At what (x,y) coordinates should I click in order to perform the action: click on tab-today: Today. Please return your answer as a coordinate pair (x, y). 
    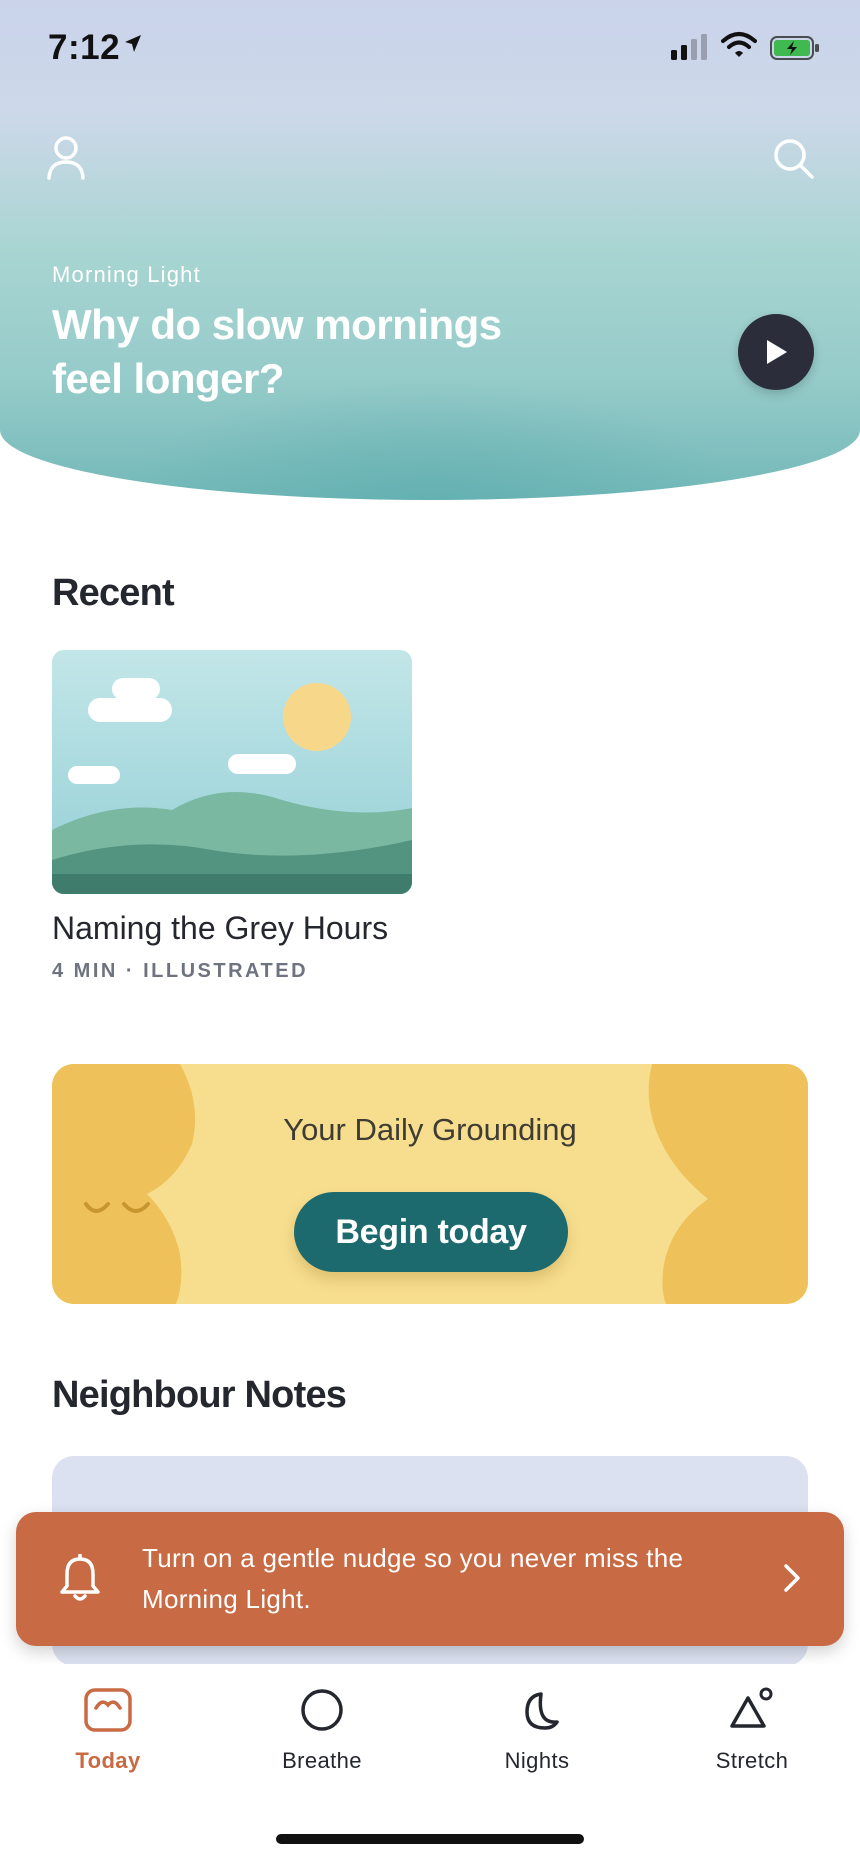
    Looking at the image, I should click on (108, 1734).